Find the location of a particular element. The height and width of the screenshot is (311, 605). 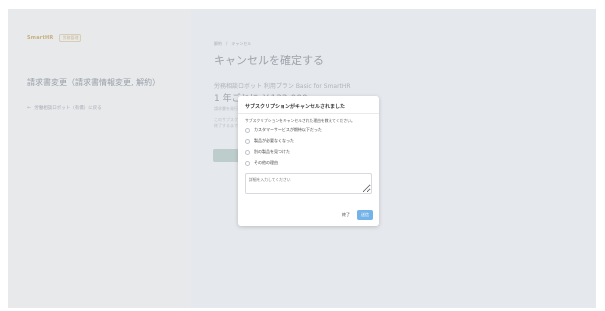

reason-label: 製品が必要なくなった is located at coordinates (274, 140).